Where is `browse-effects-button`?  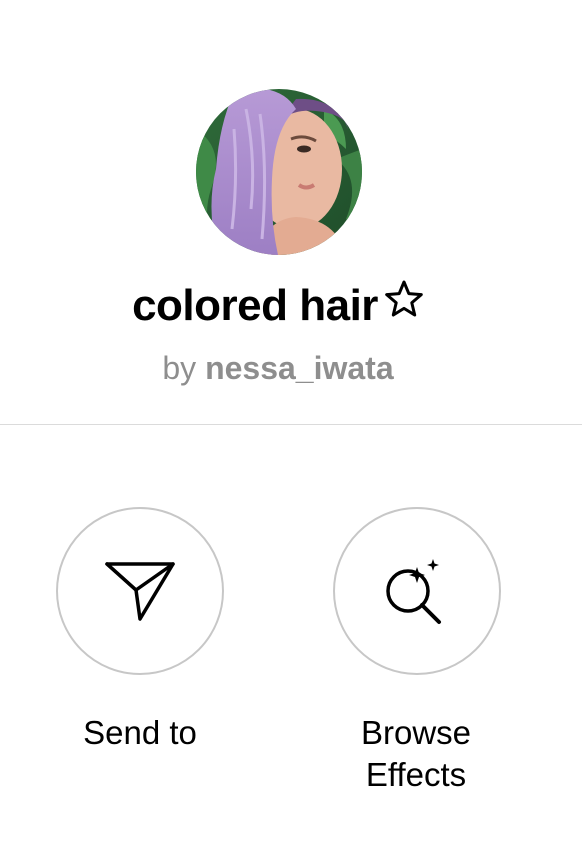
browse-effects-button is located at coordinates (417, 591).